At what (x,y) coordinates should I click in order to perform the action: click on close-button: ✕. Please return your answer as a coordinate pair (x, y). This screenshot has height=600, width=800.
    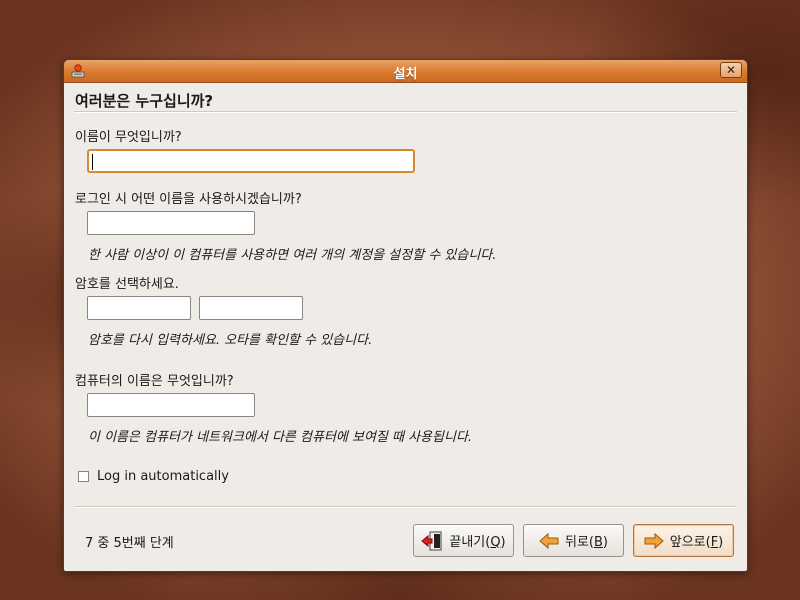
    Looking at the image, I should click on (731, 70).